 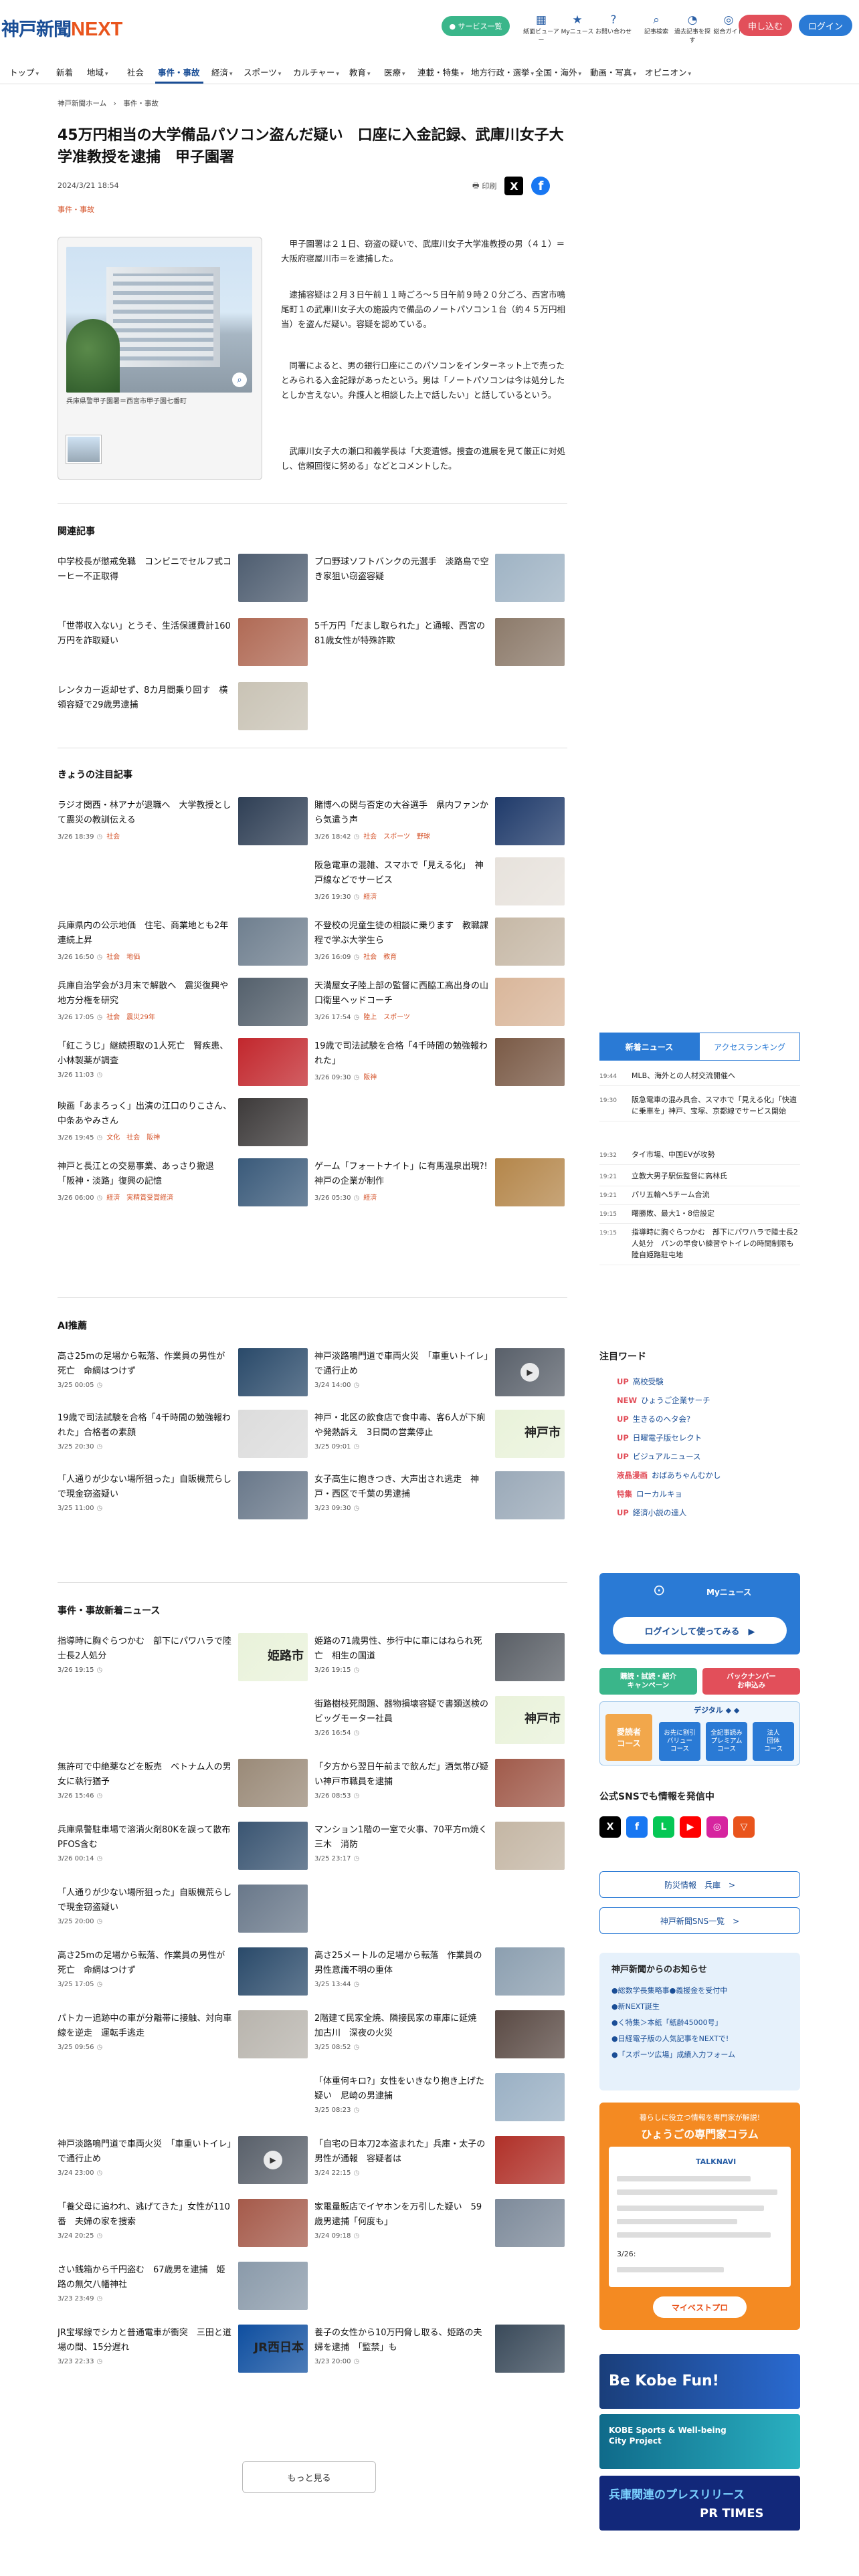 I want to click on article-card: 2階建て民家全焼、隣接民家の車庫に延焼 加古川 深夜の火災 3/25 08:52 ◷, so click(x=440, y=2037).